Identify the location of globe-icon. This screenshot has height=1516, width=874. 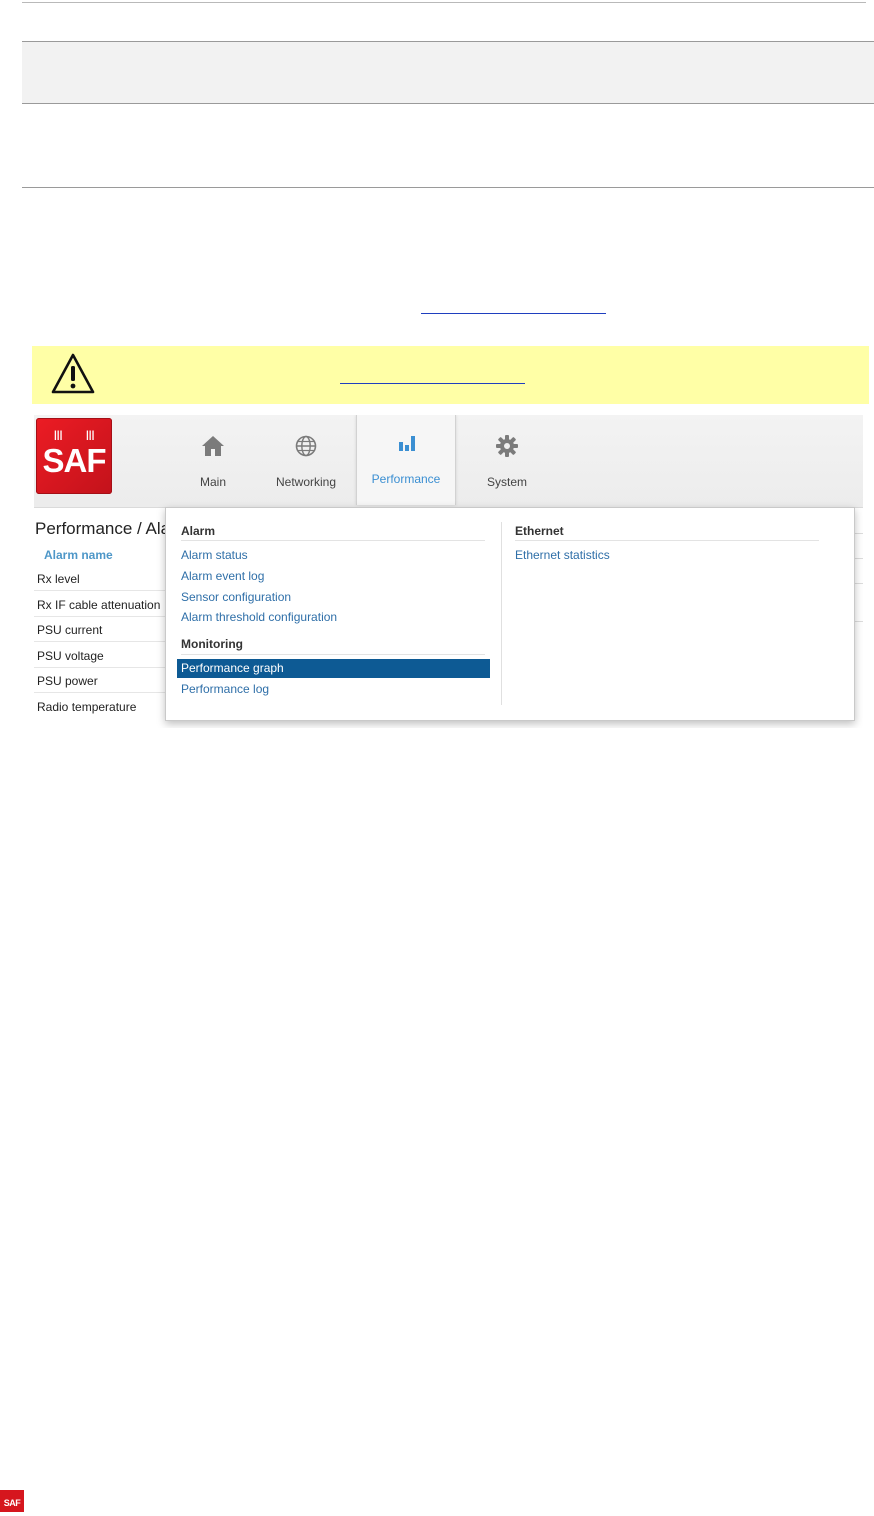
(306, 446).